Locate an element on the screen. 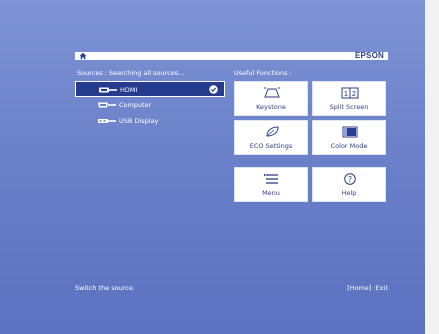 The image size is (439, 334). source-item-hdmi: HDMI is located at coordinates (150, 89).